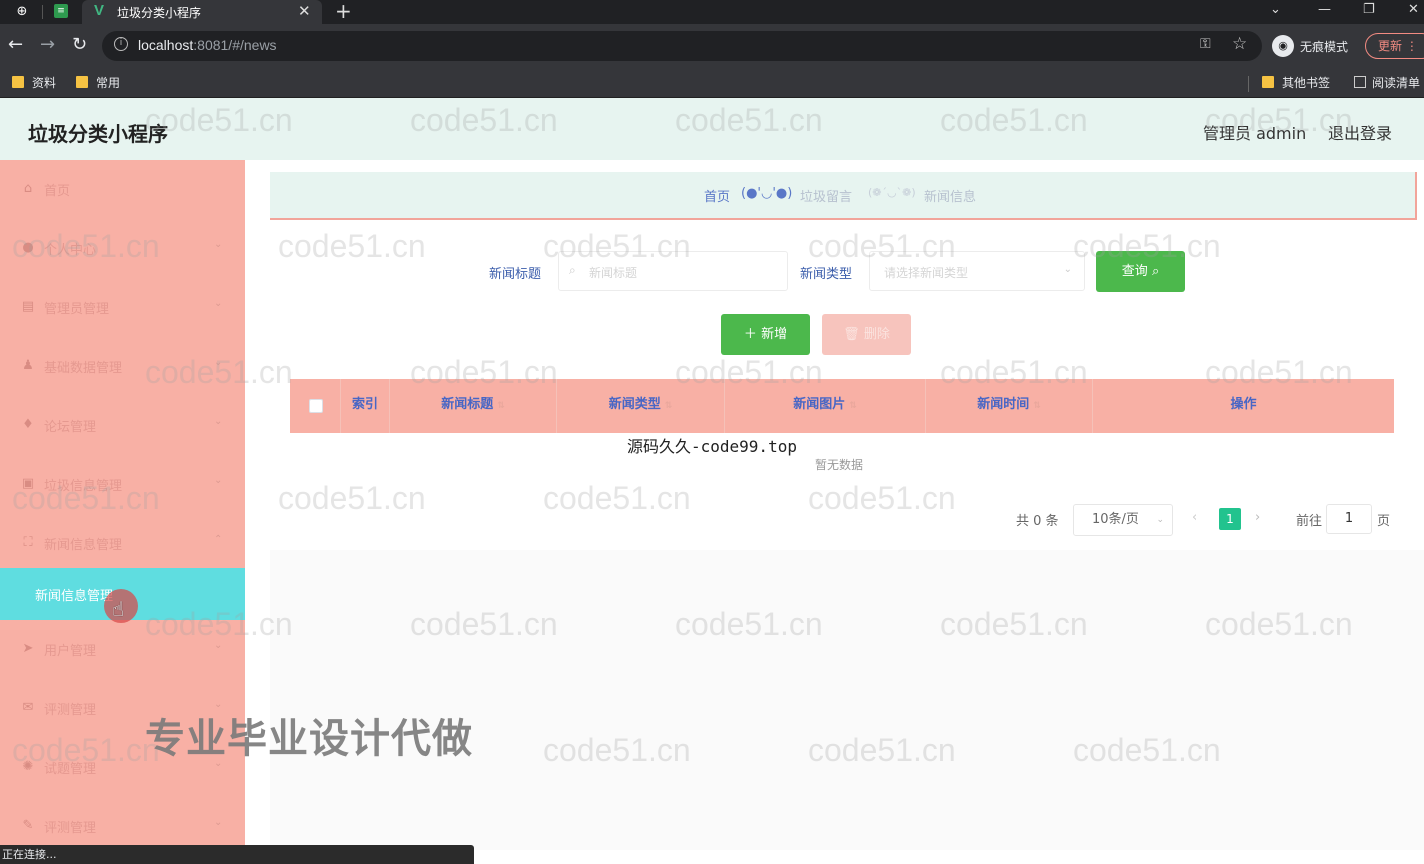  Describe the element at coordinates (1009, 406) in the screenshot. I see `column-header-time: 新闻时间 ⇅` at that location.